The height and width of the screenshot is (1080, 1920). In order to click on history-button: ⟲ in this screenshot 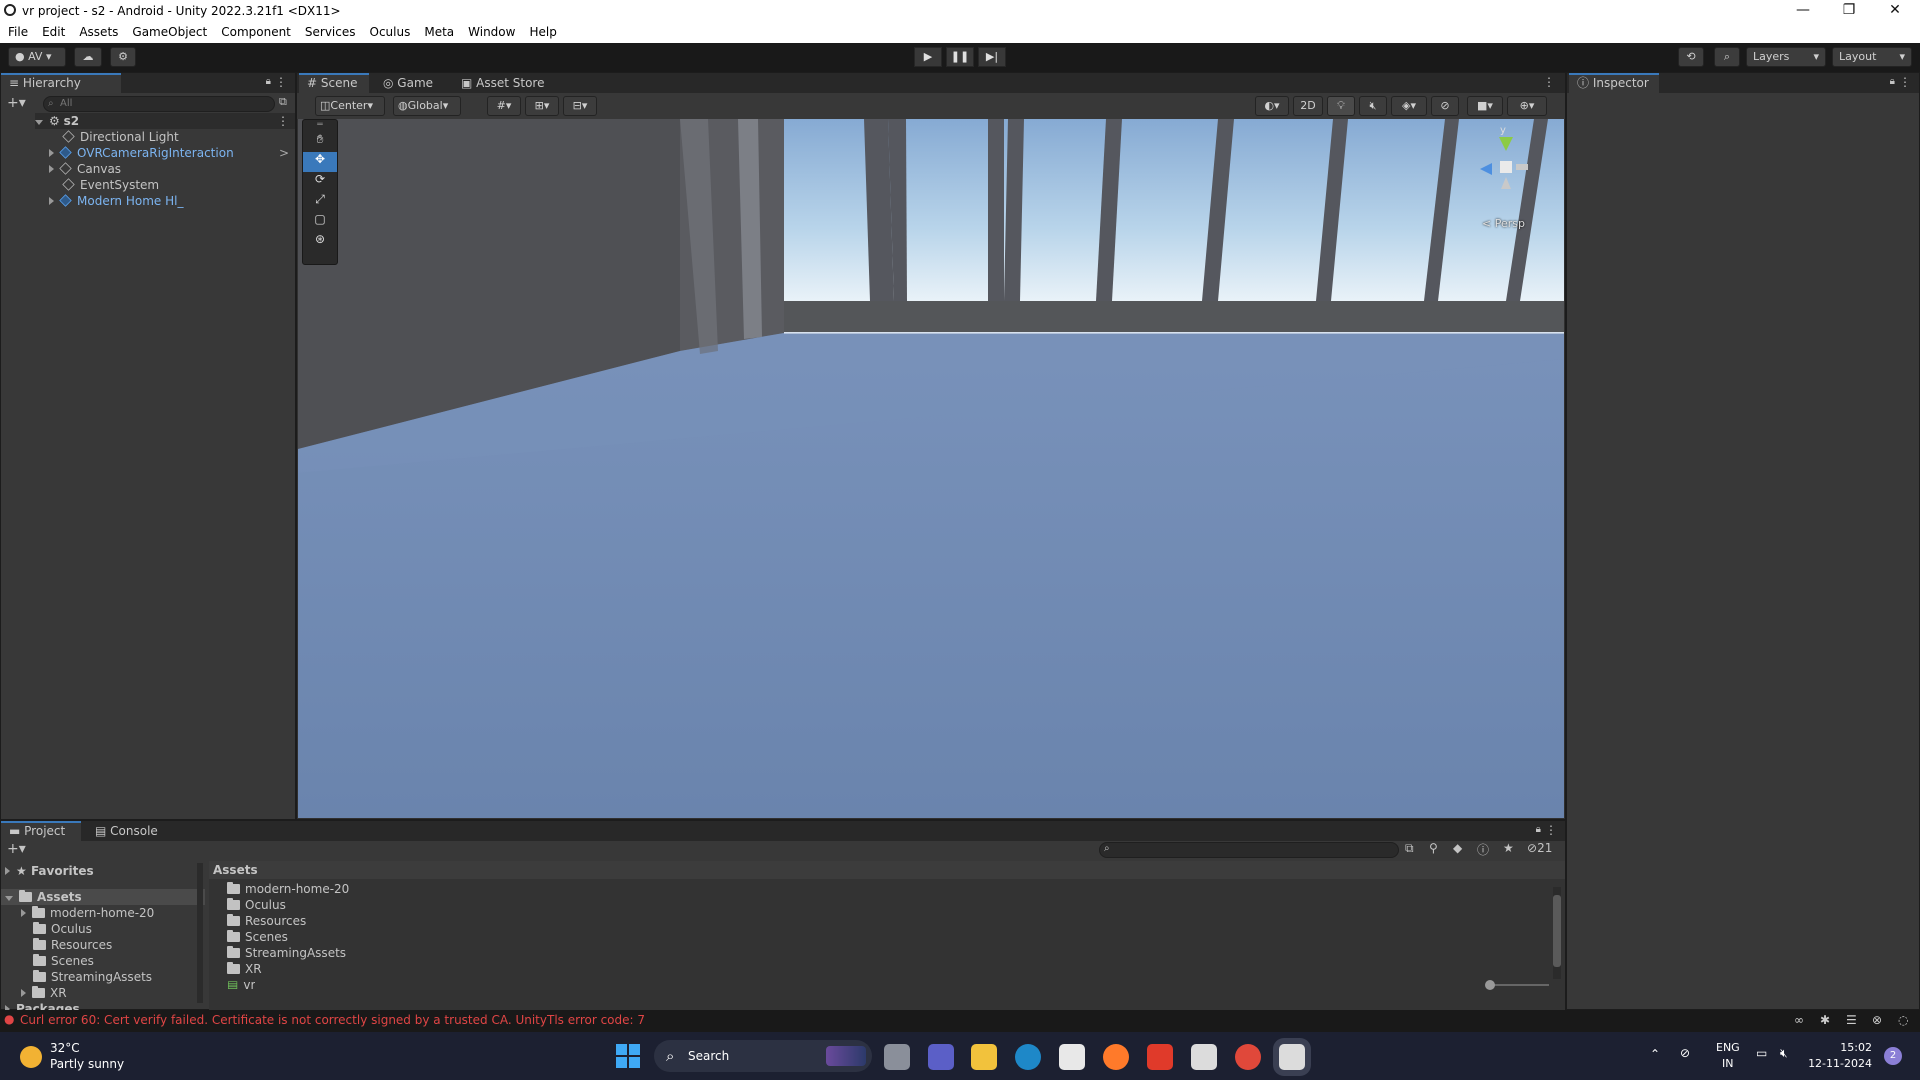, I will do `click(1691, 57)`.